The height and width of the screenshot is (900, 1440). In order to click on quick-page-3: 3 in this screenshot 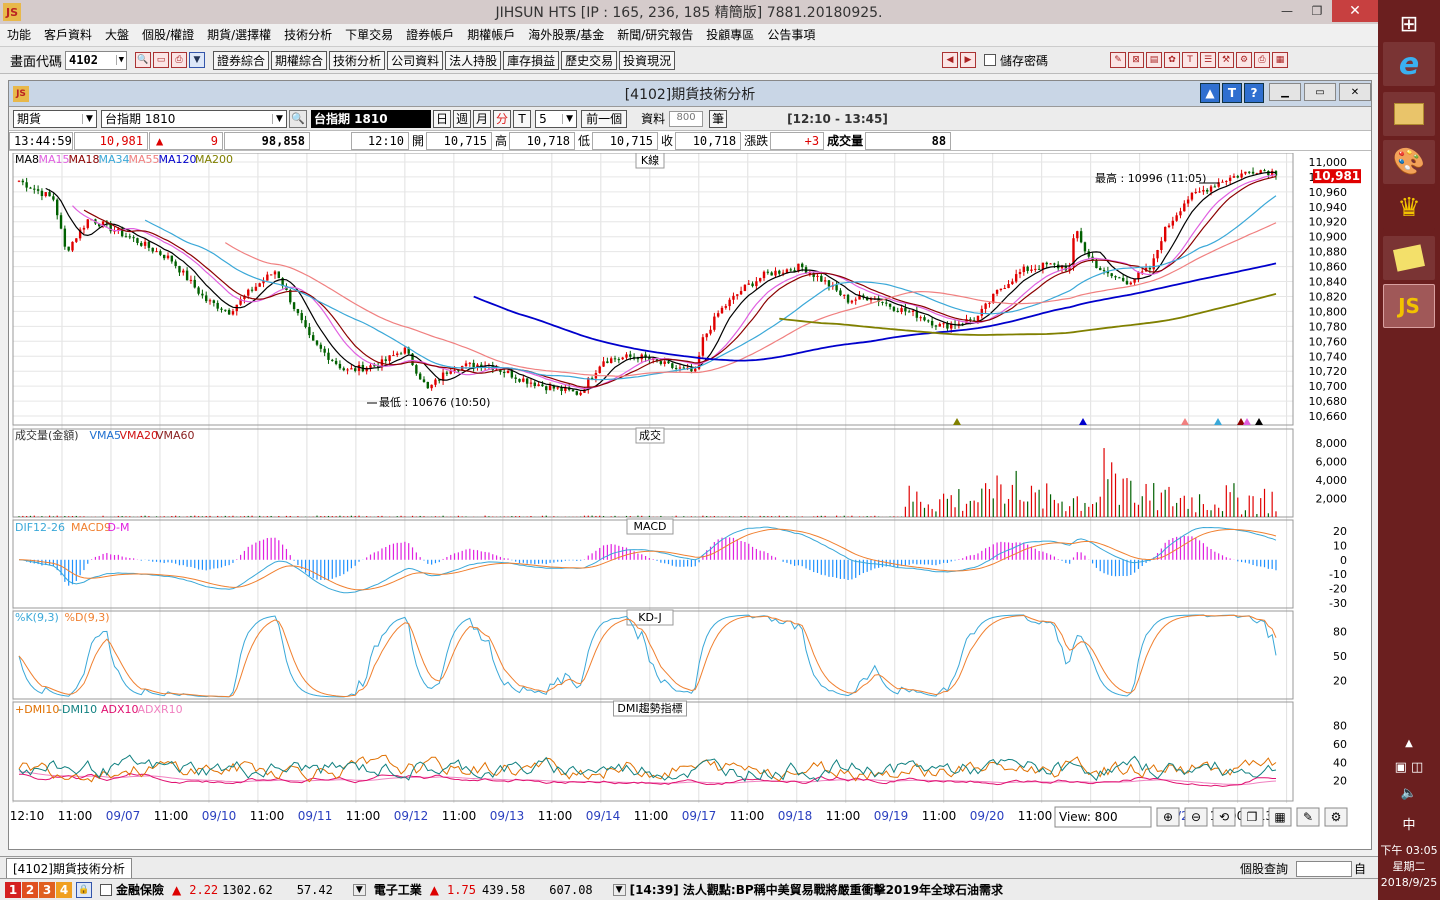, I will do `click(47, 889)`.